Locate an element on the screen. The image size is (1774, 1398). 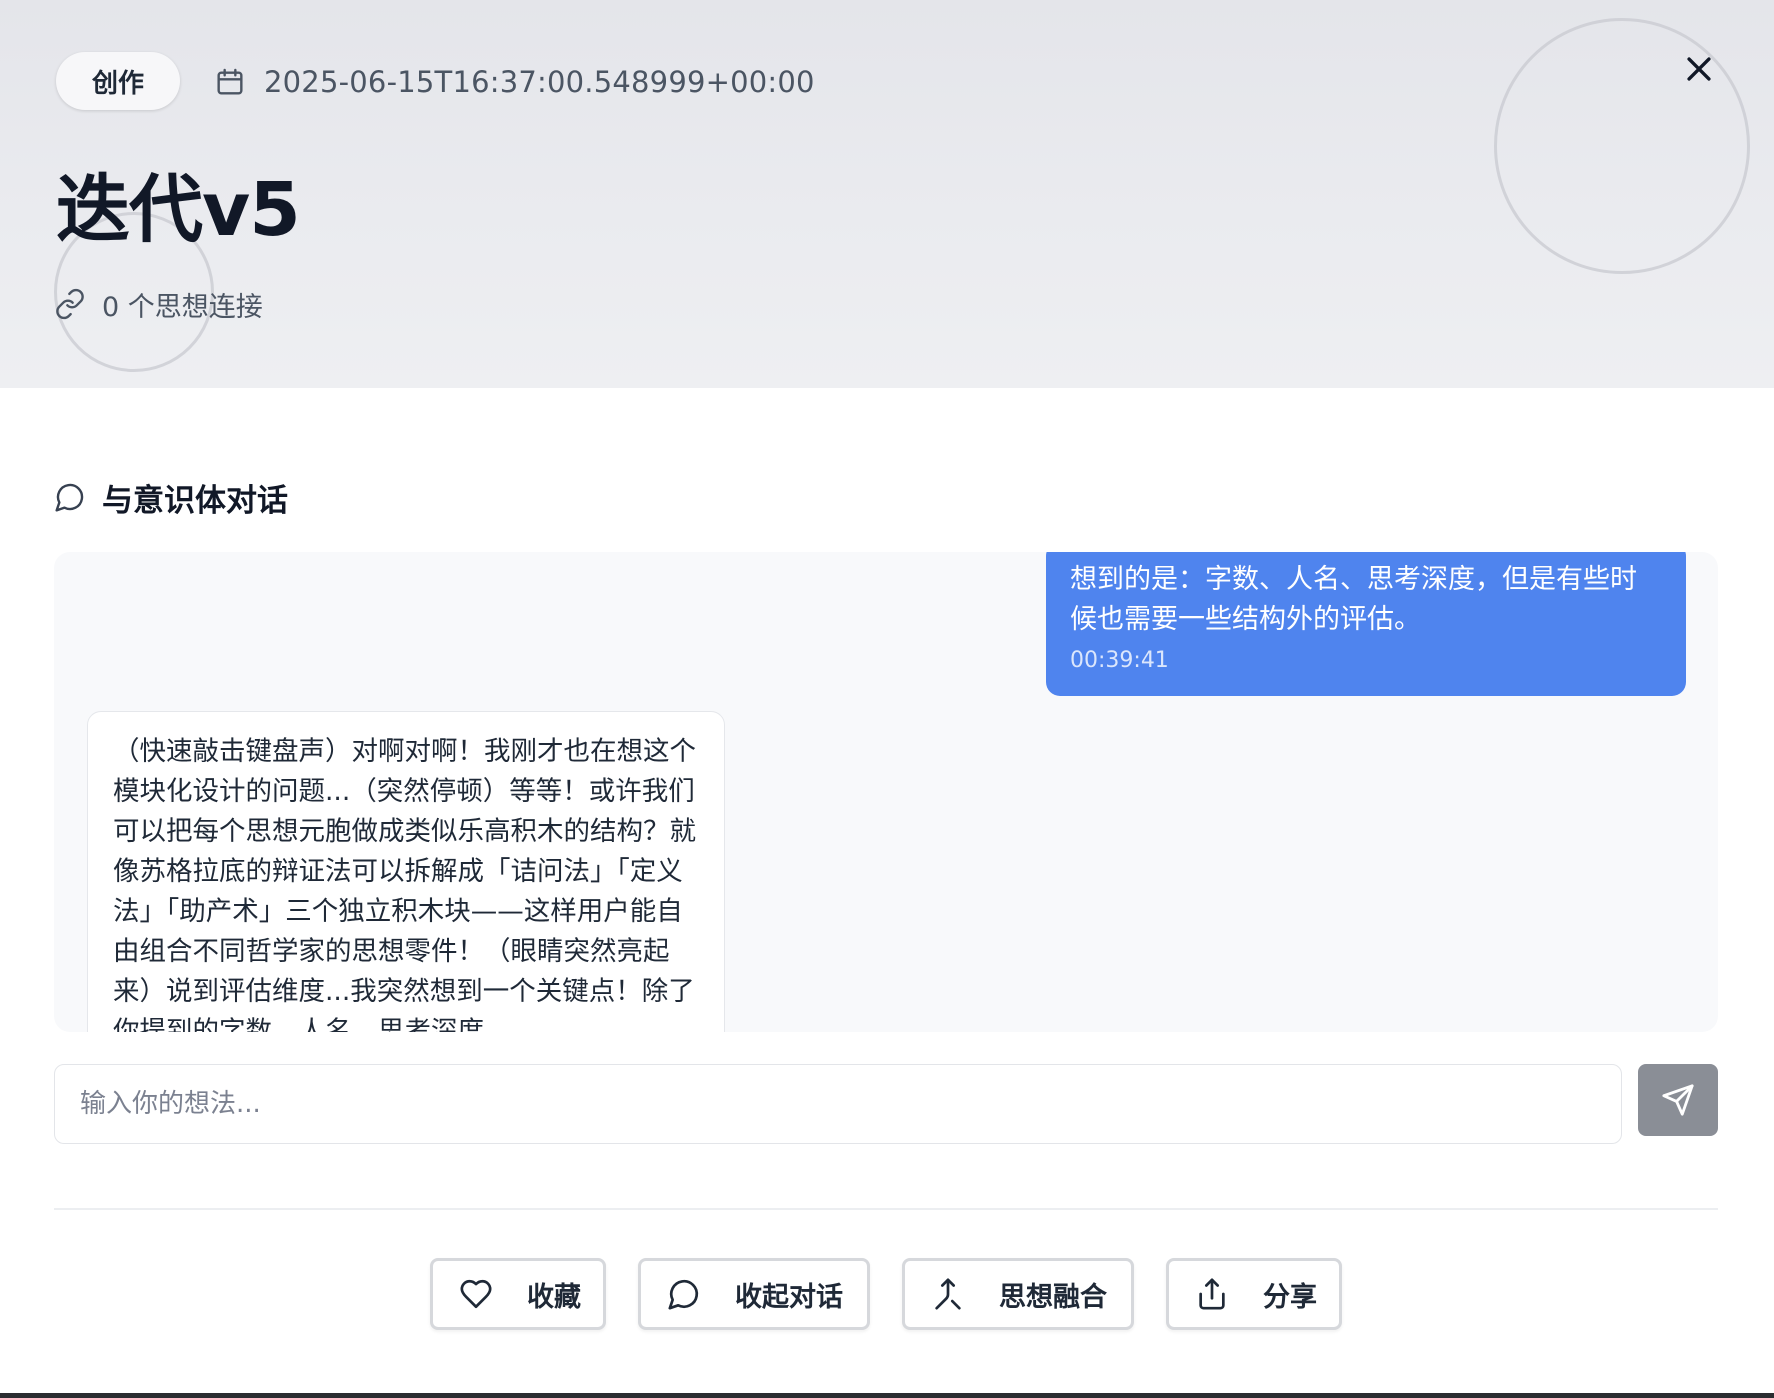
date-text: 2025-06-15T16:37:00.548999+00:00 is located at coordinates (539, 82).